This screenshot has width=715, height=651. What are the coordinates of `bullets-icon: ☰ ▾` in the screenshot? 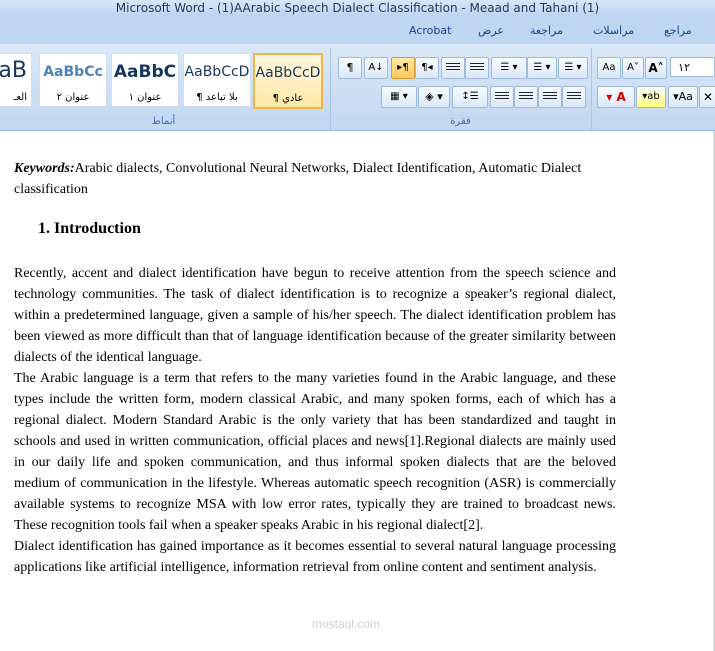 It's located at (573, 68).